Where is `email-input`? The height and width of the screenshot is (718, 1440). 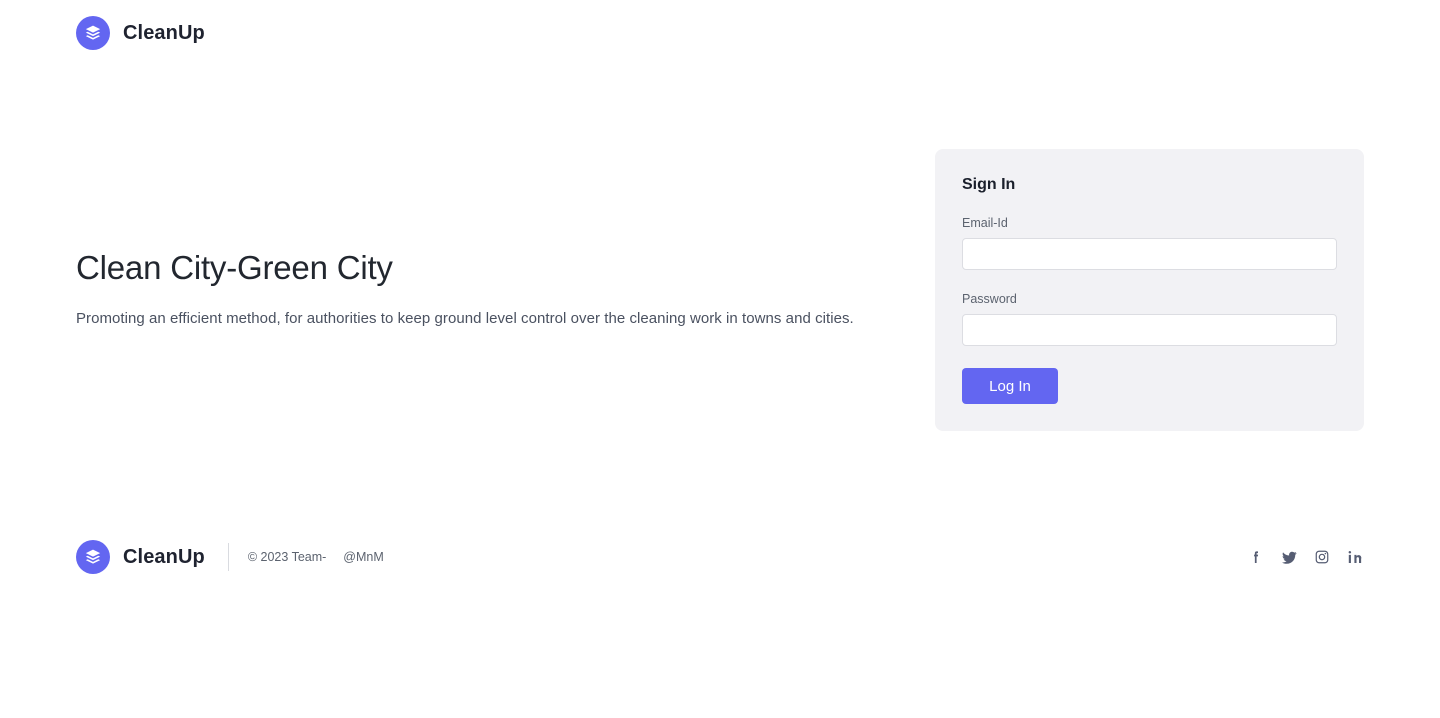
email-input is located at coordinates (1149, 254).